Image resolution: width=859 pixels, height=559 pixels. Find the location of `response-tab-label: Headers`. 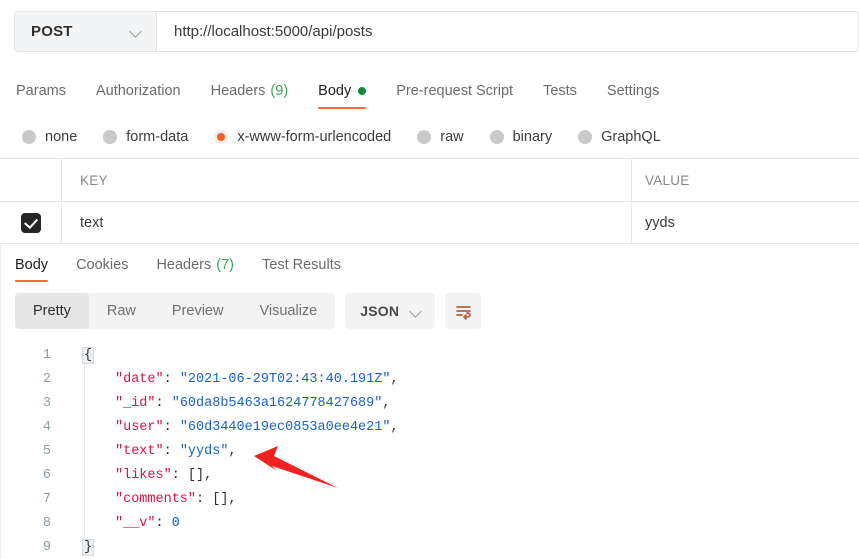

response-tab-label: Headers is located at coordinates (184, 265).